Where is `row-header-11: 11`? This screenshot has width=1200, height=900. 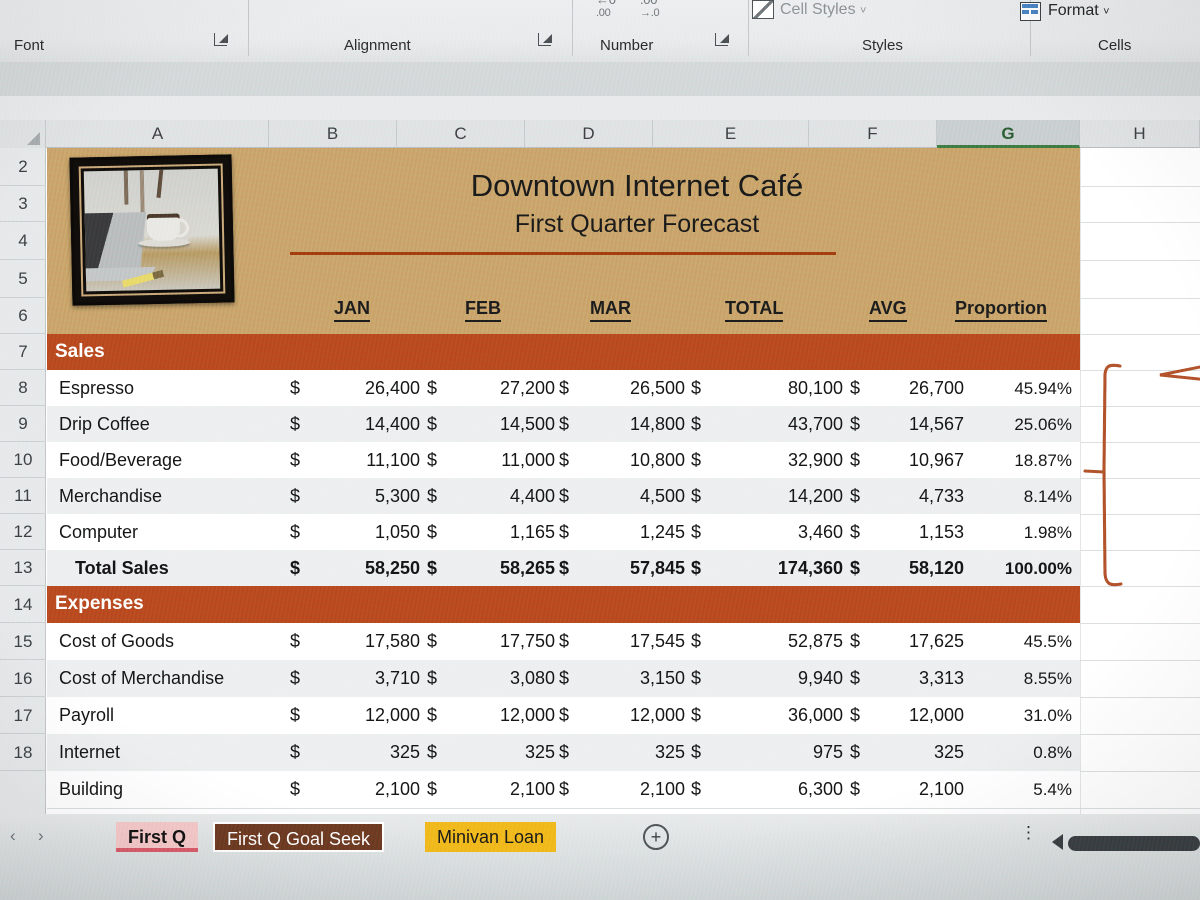 row-header-11: 11 is located at coordinates (23, 496).